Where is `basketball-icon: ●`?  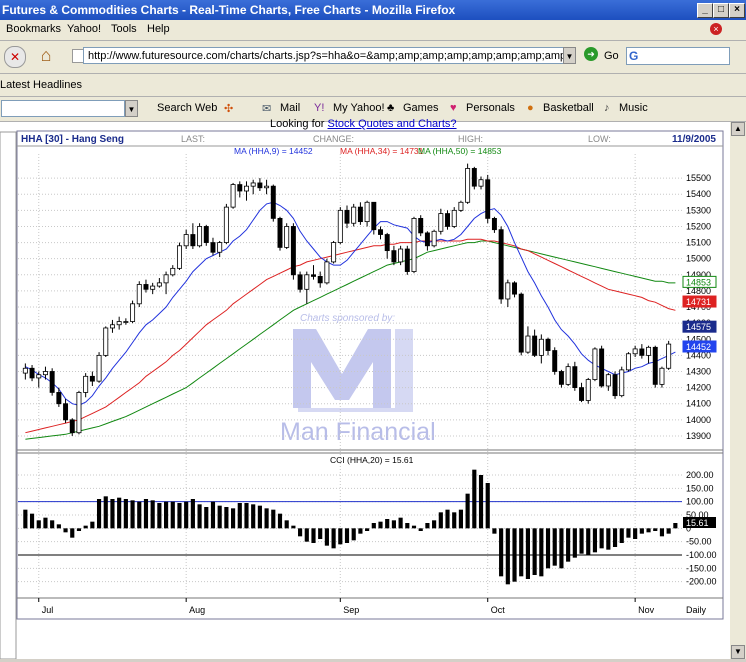 basketball-icon: ● is located at coordinates (530, 108).